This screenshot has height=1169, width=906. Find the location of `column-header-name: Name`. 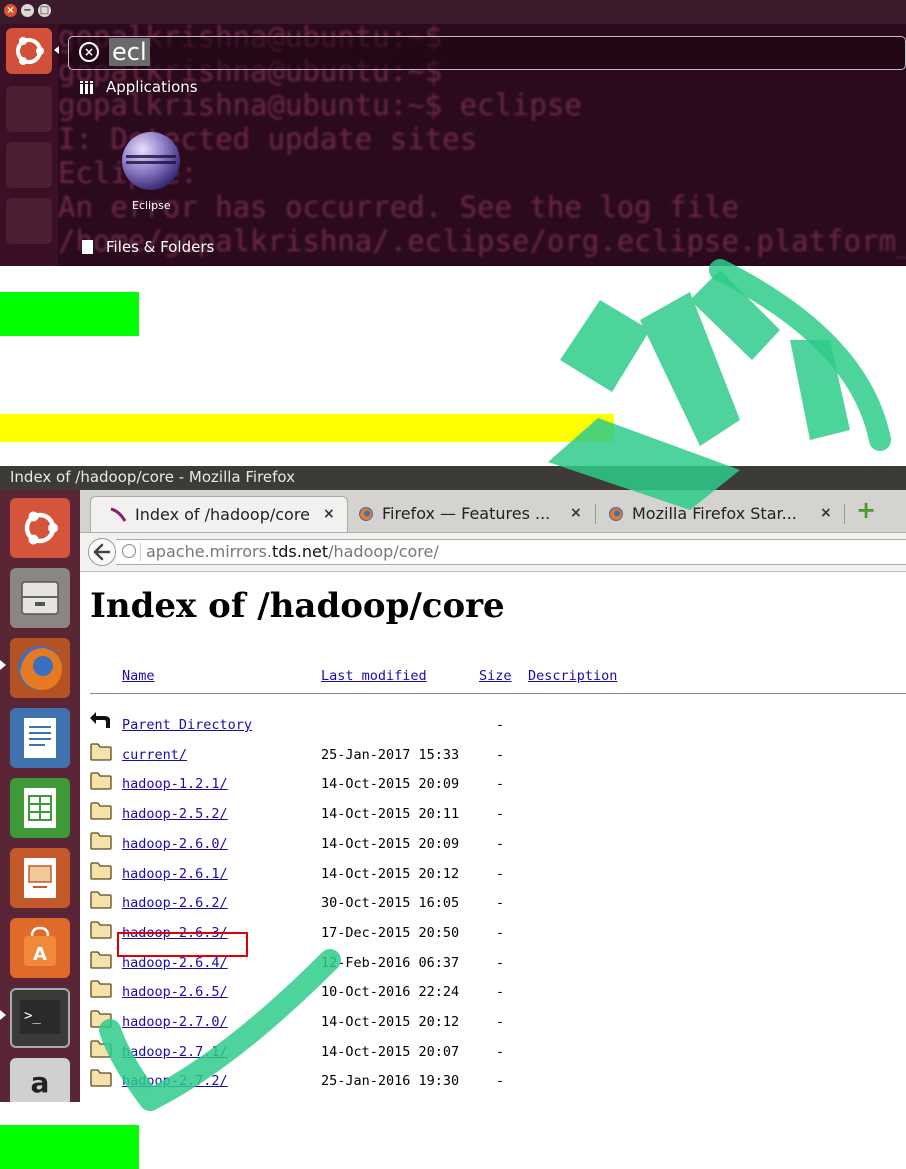

column-header-name: Name is located at coordinates (138, 676).